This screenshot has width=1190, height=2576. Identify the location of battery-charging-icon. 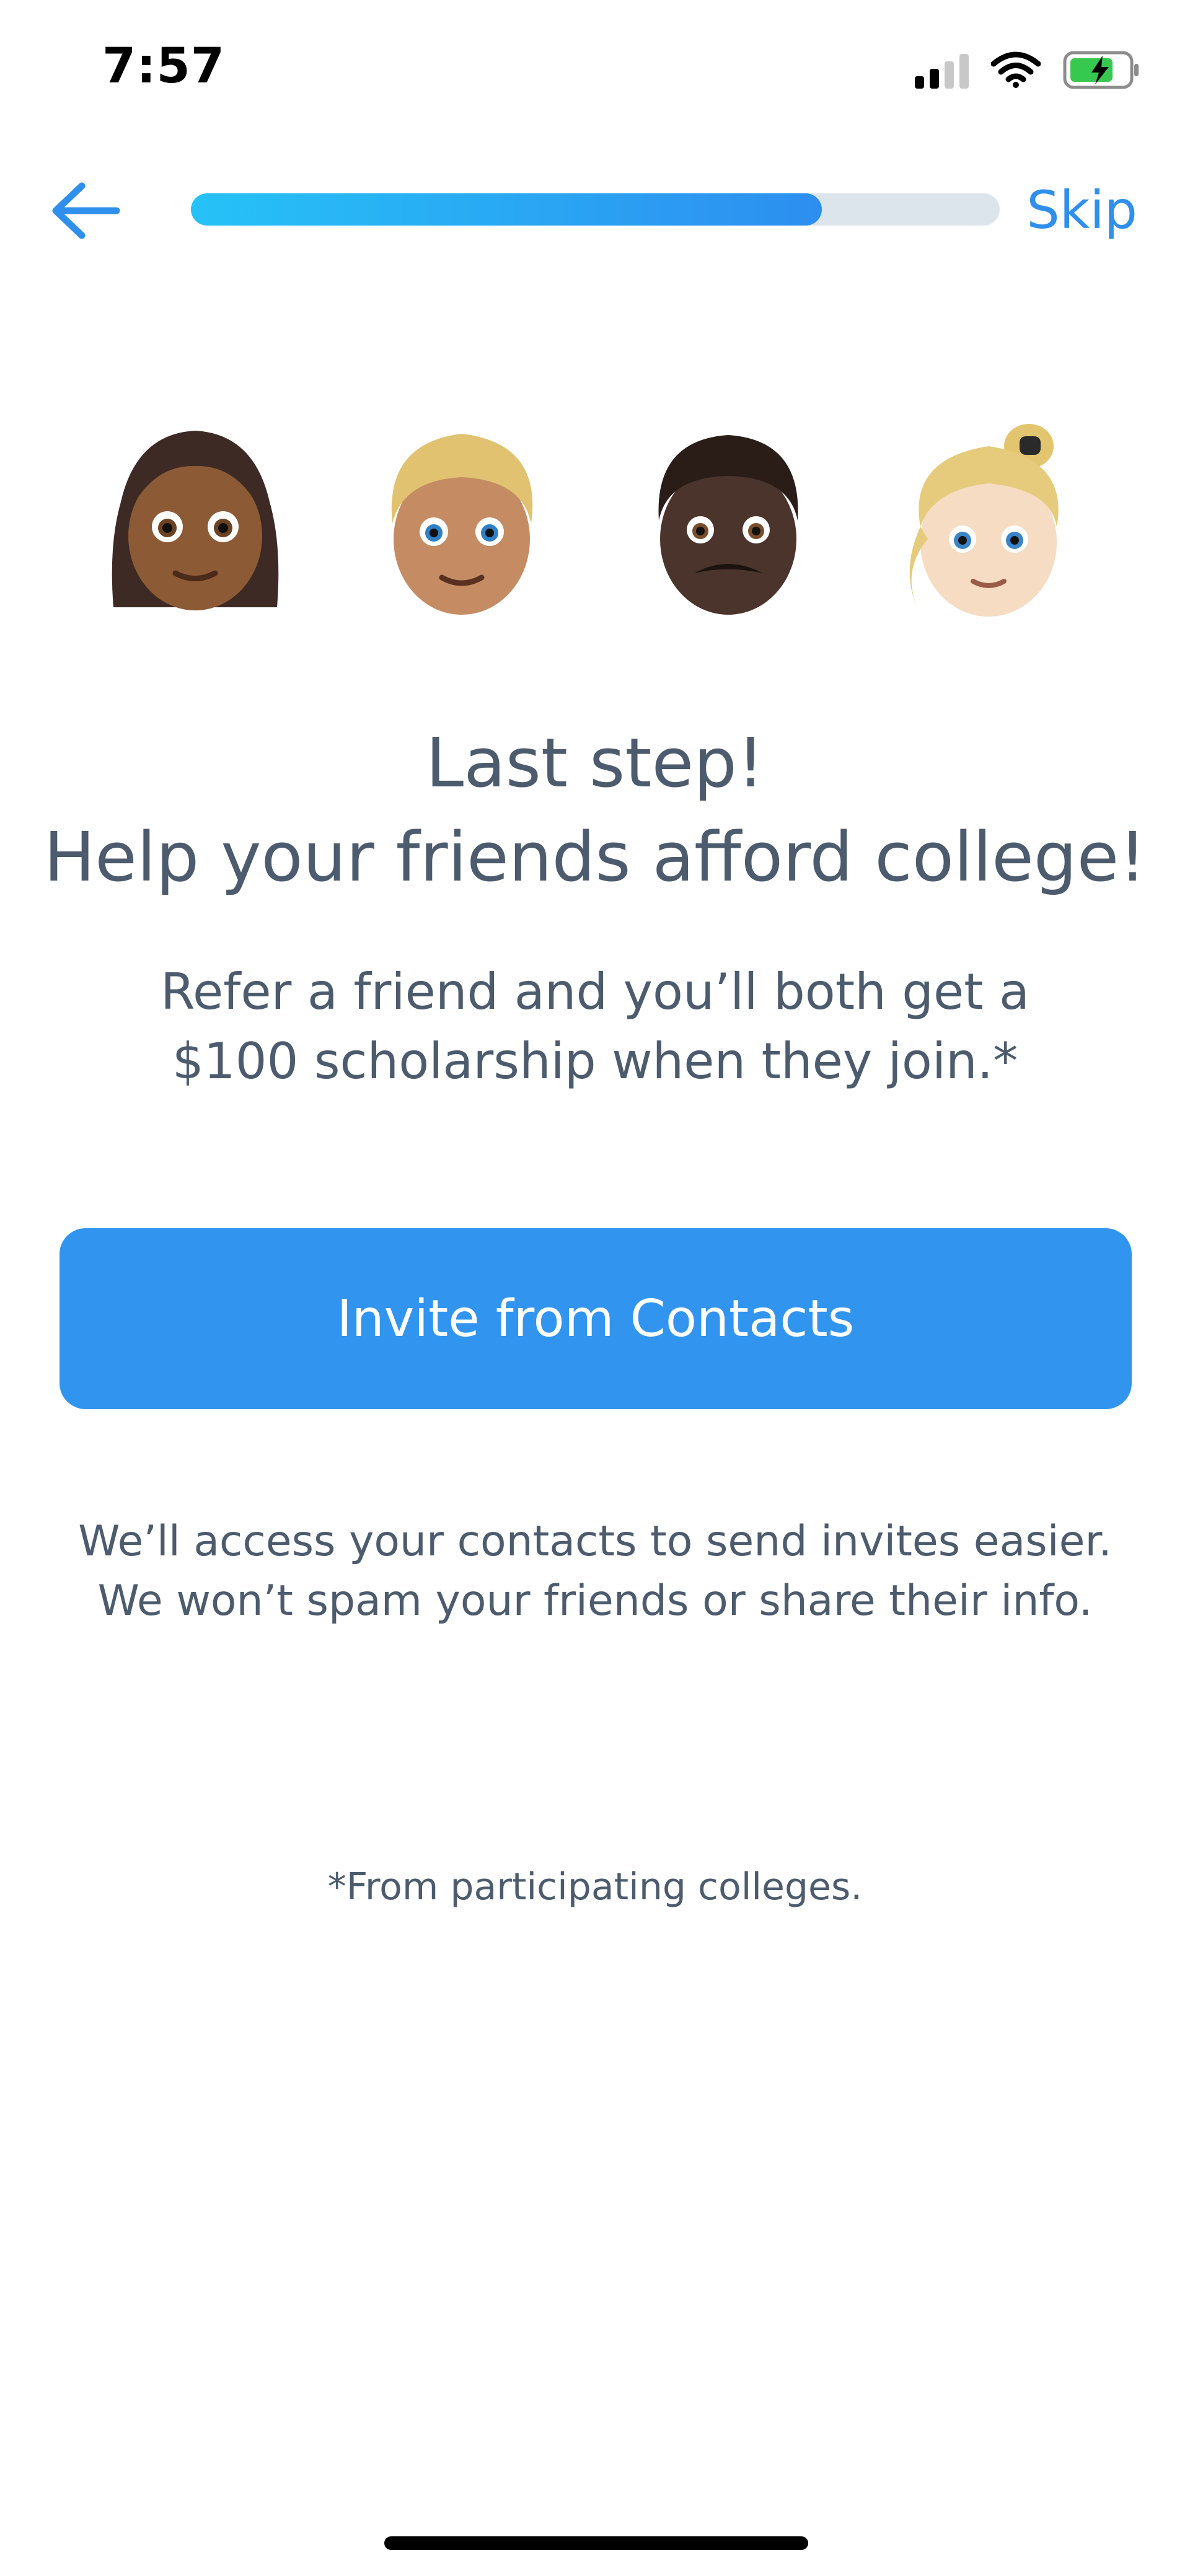
(1101, 70).